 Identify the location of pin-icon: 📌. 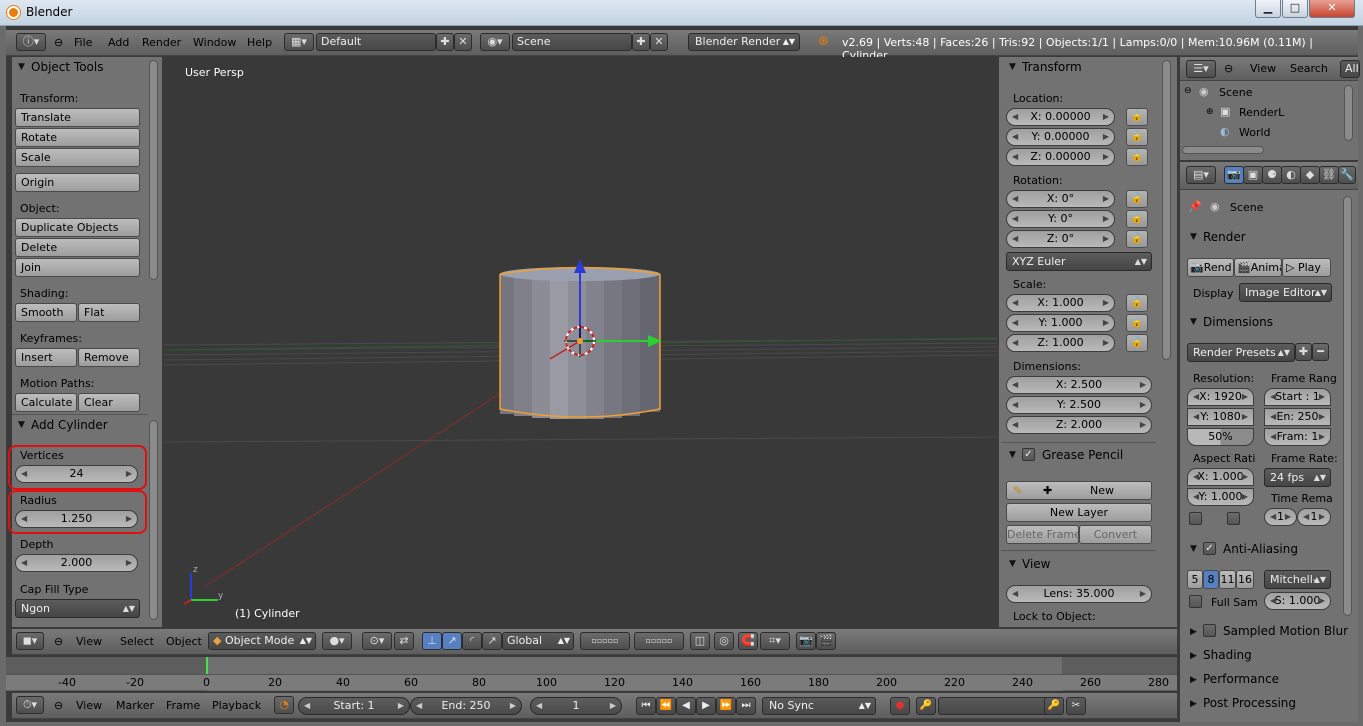
(1195, 206).